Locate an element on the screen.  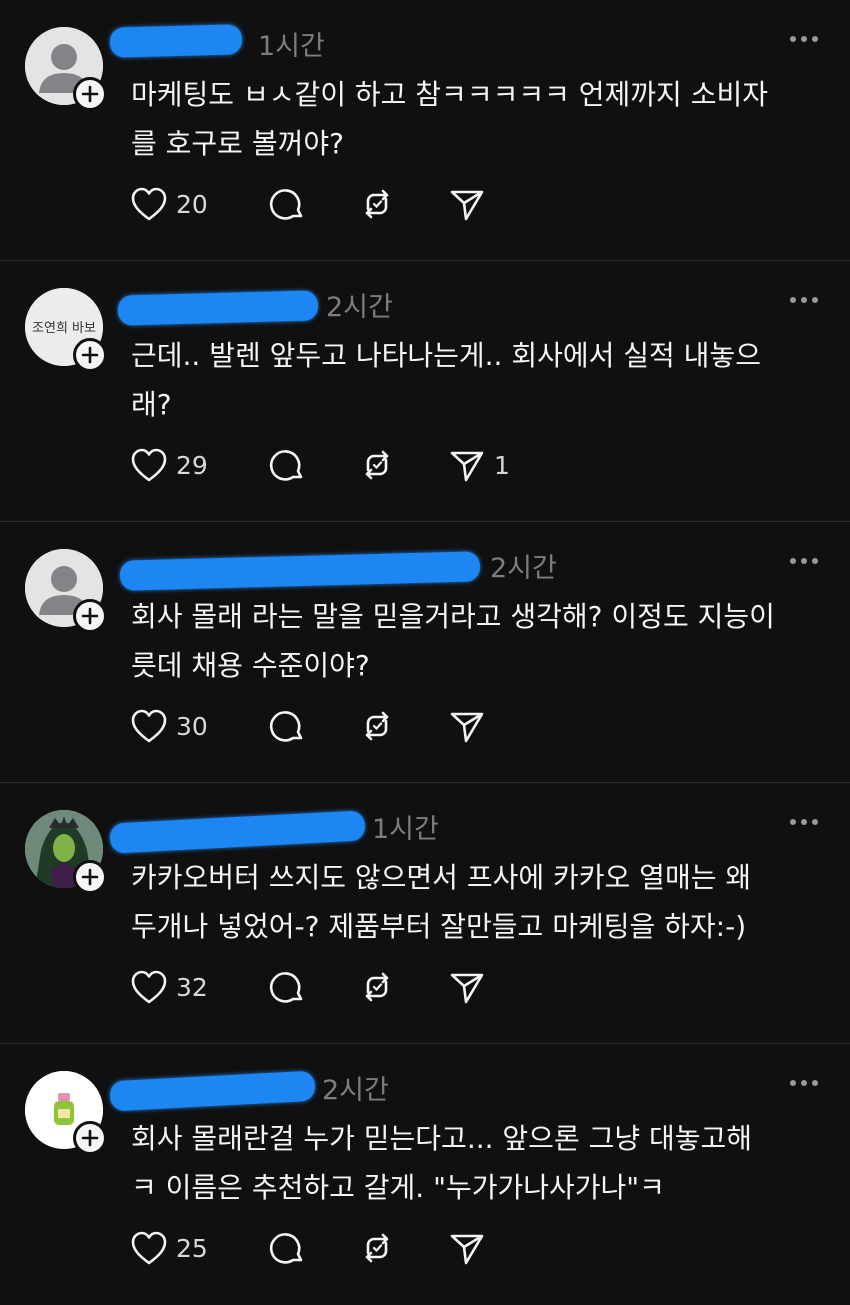
post-actions: 20 is located at coordinates (312, 204).